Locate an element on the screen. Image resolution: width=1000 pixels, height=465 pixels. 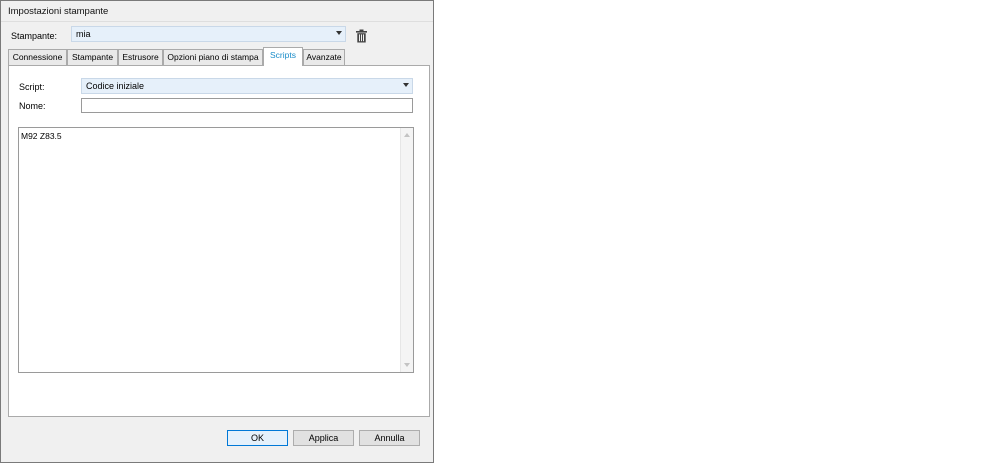
apply-button: Applica is located at coordinates (323, 438).